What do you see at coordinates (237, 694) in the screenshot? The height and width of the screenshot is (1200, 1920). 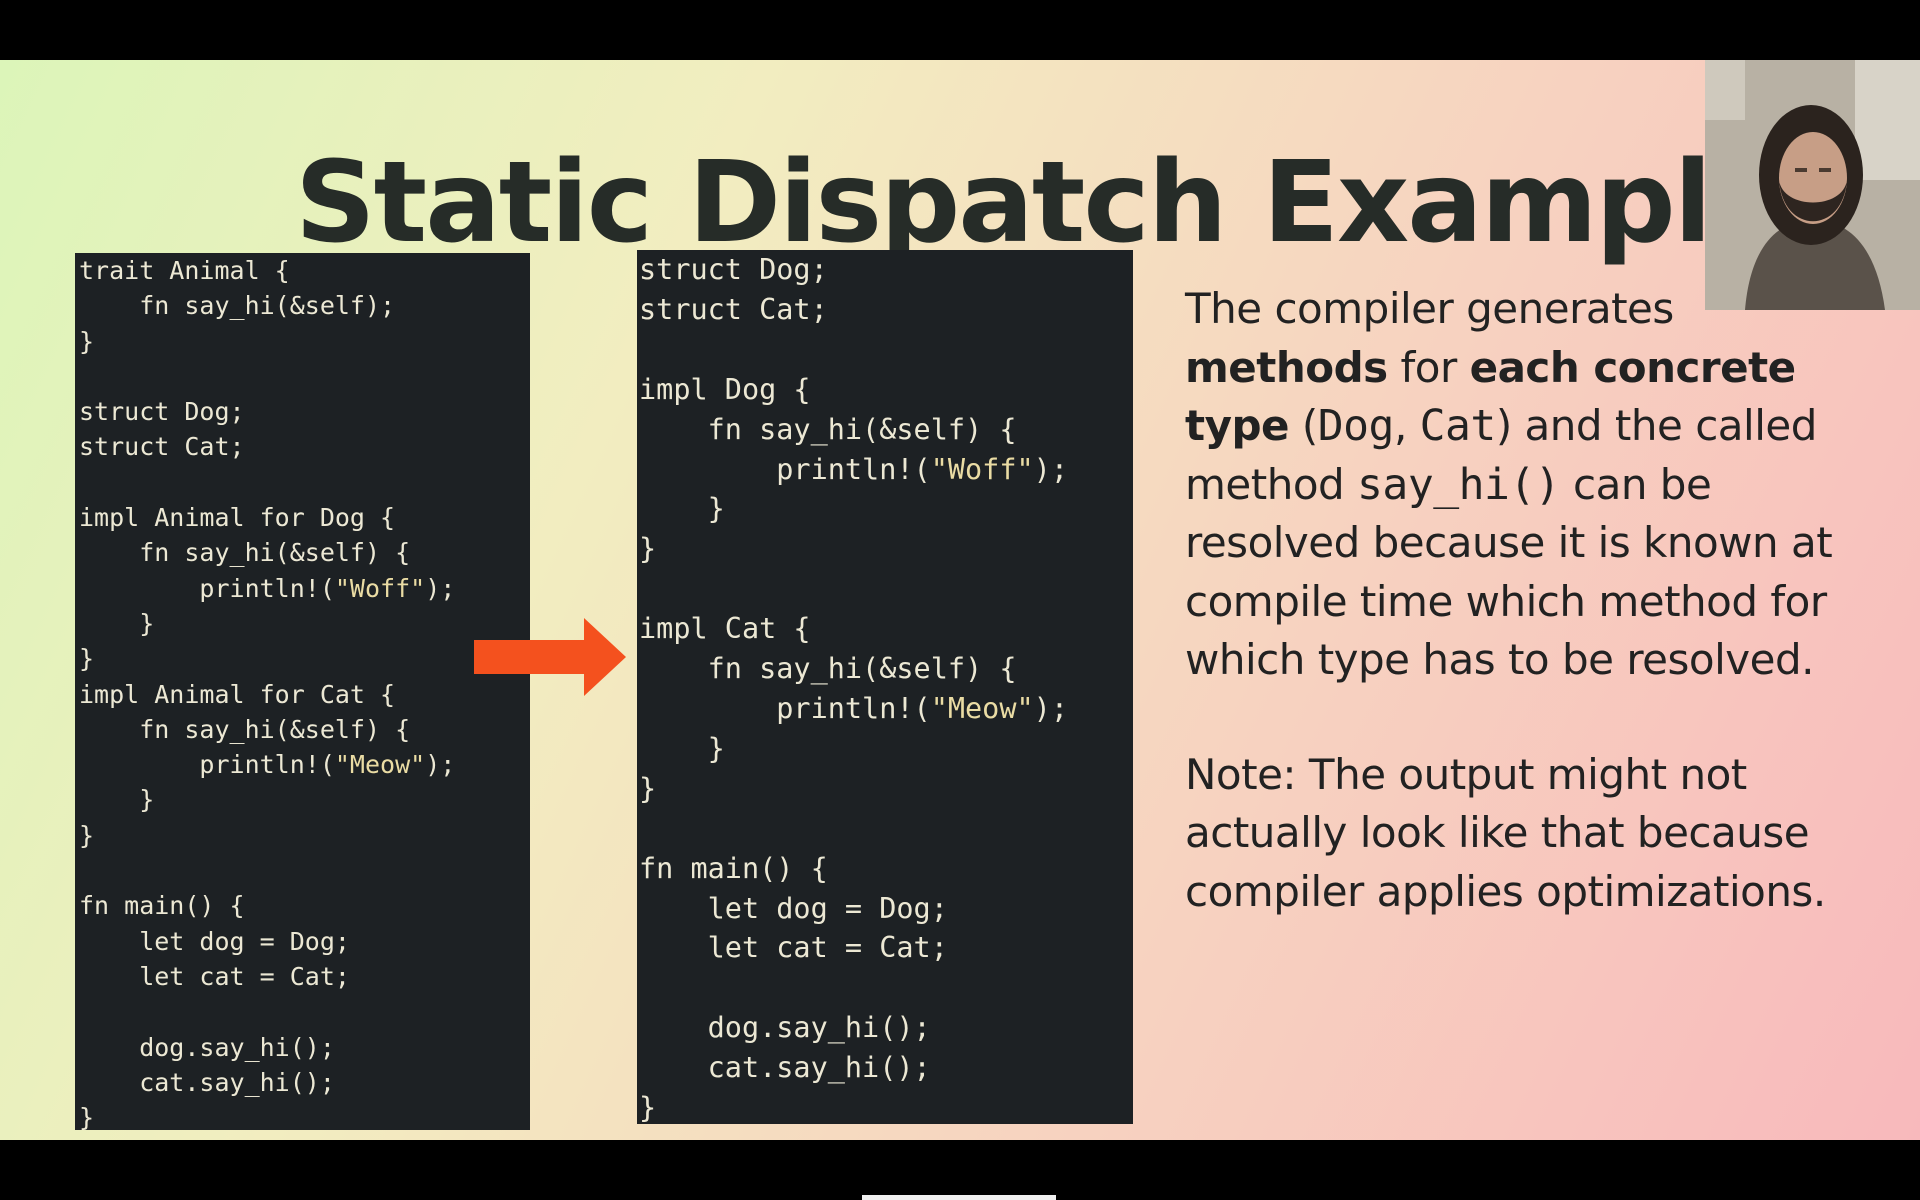 I see `code-line: impl Animal for Cat {` at bounding box center [237, 694].